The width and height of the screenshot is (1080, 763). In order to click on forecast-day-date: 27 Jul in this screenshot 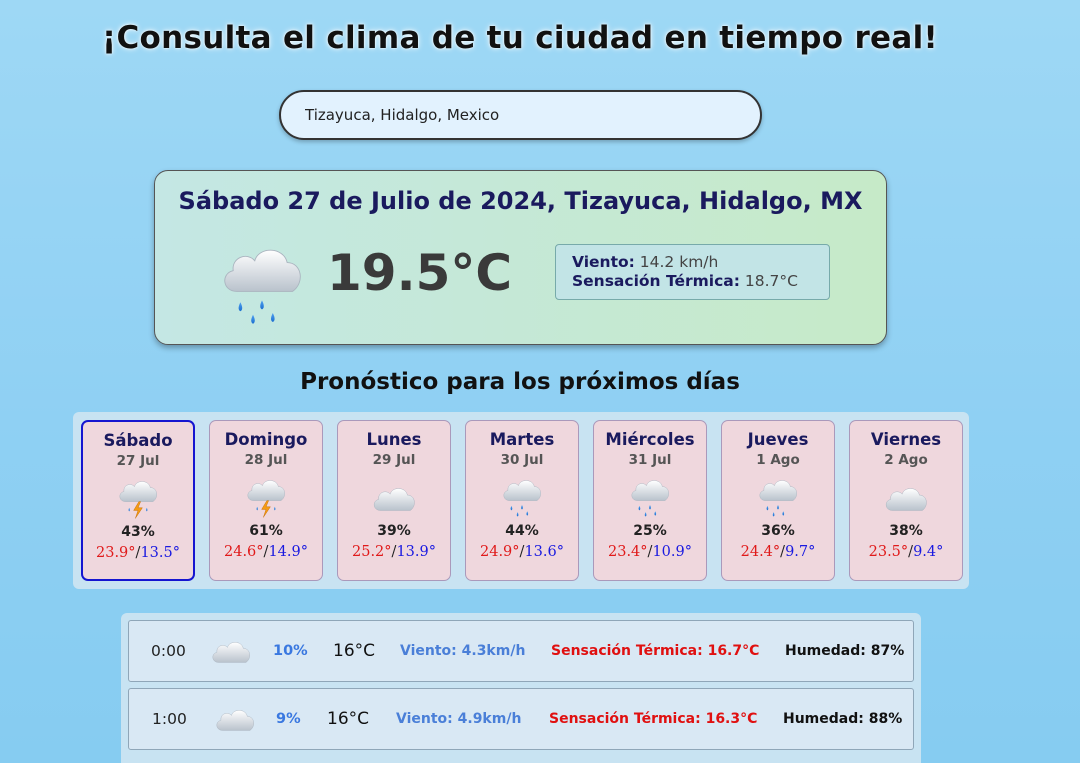, I will do `click(138, 461)`.